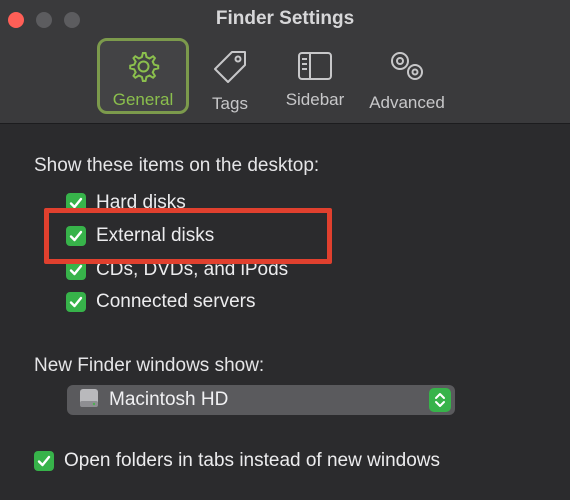 The height and width of the screenshot is (500, 570). What do you see at coordinates (143, 99) in the screenshot?
I see `tab-label: General` at bounding box center [143, 99].